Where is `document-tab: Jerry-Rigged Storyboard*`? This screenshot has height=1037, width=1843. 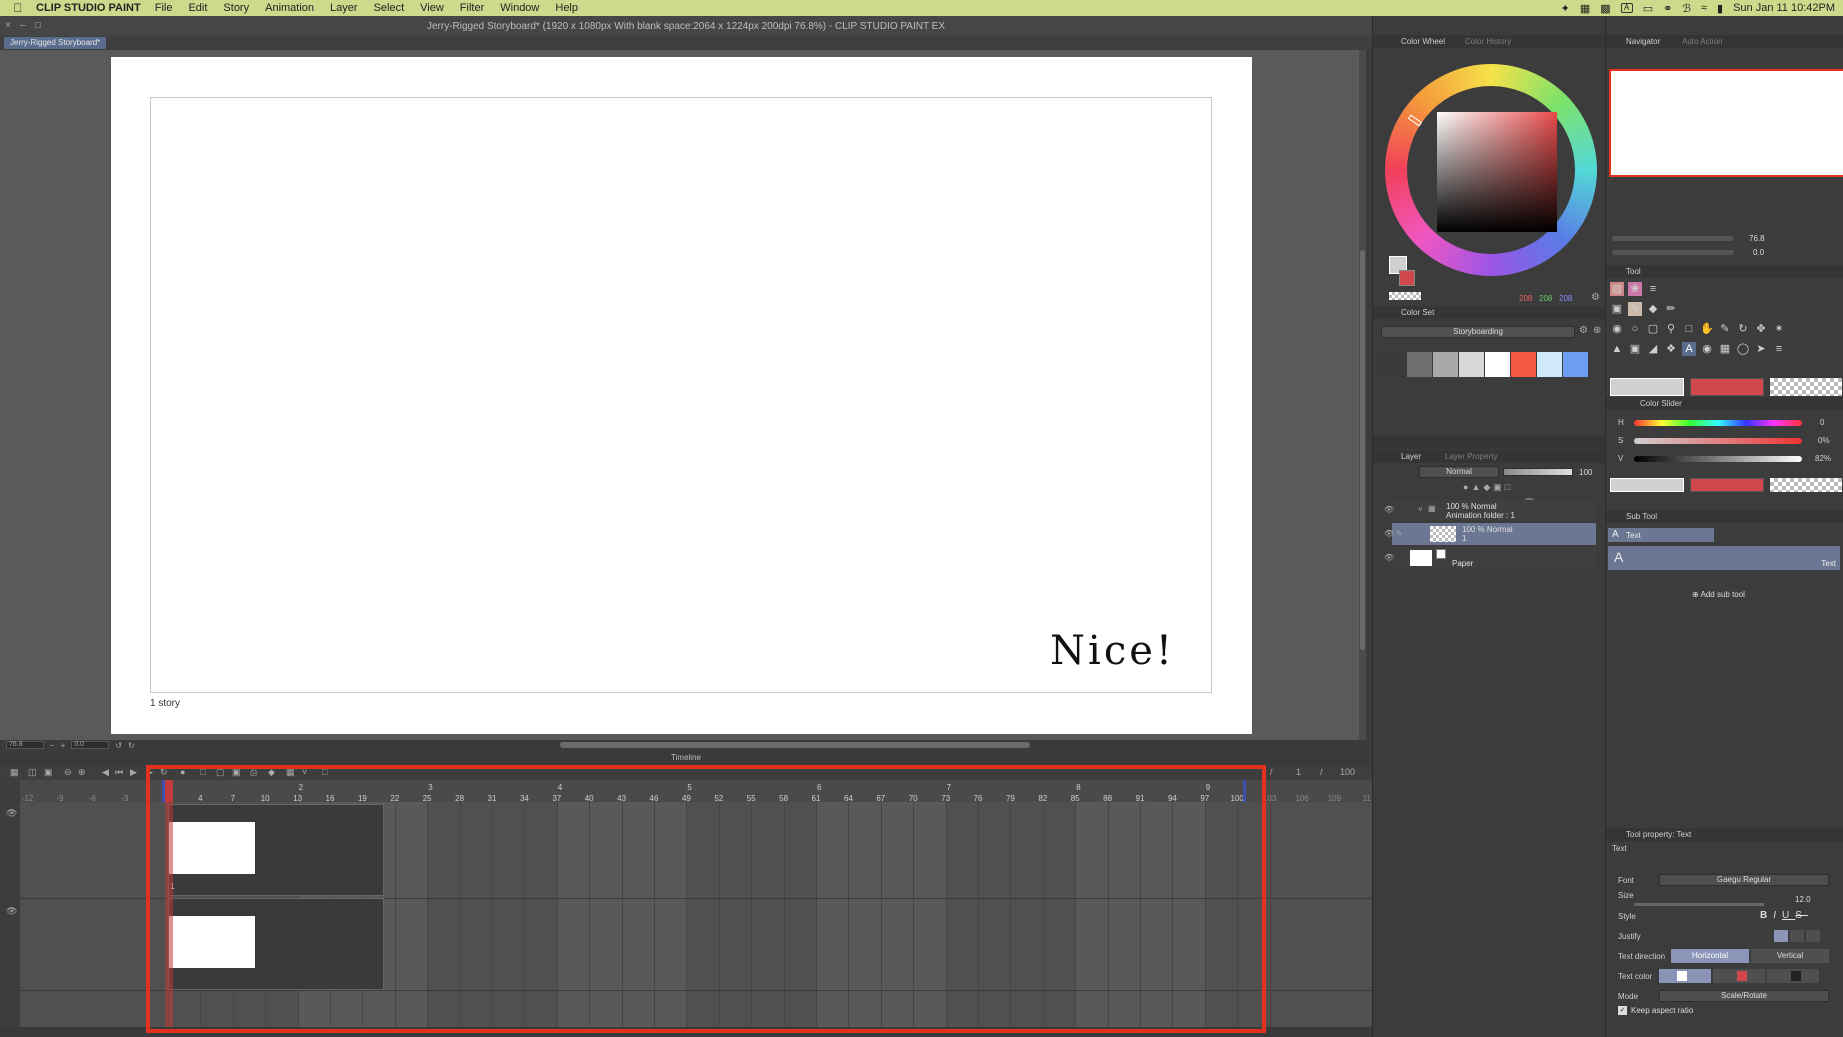
document-tab: Jerry-Rigged Storyboard* is located at coordinates (55, 43).